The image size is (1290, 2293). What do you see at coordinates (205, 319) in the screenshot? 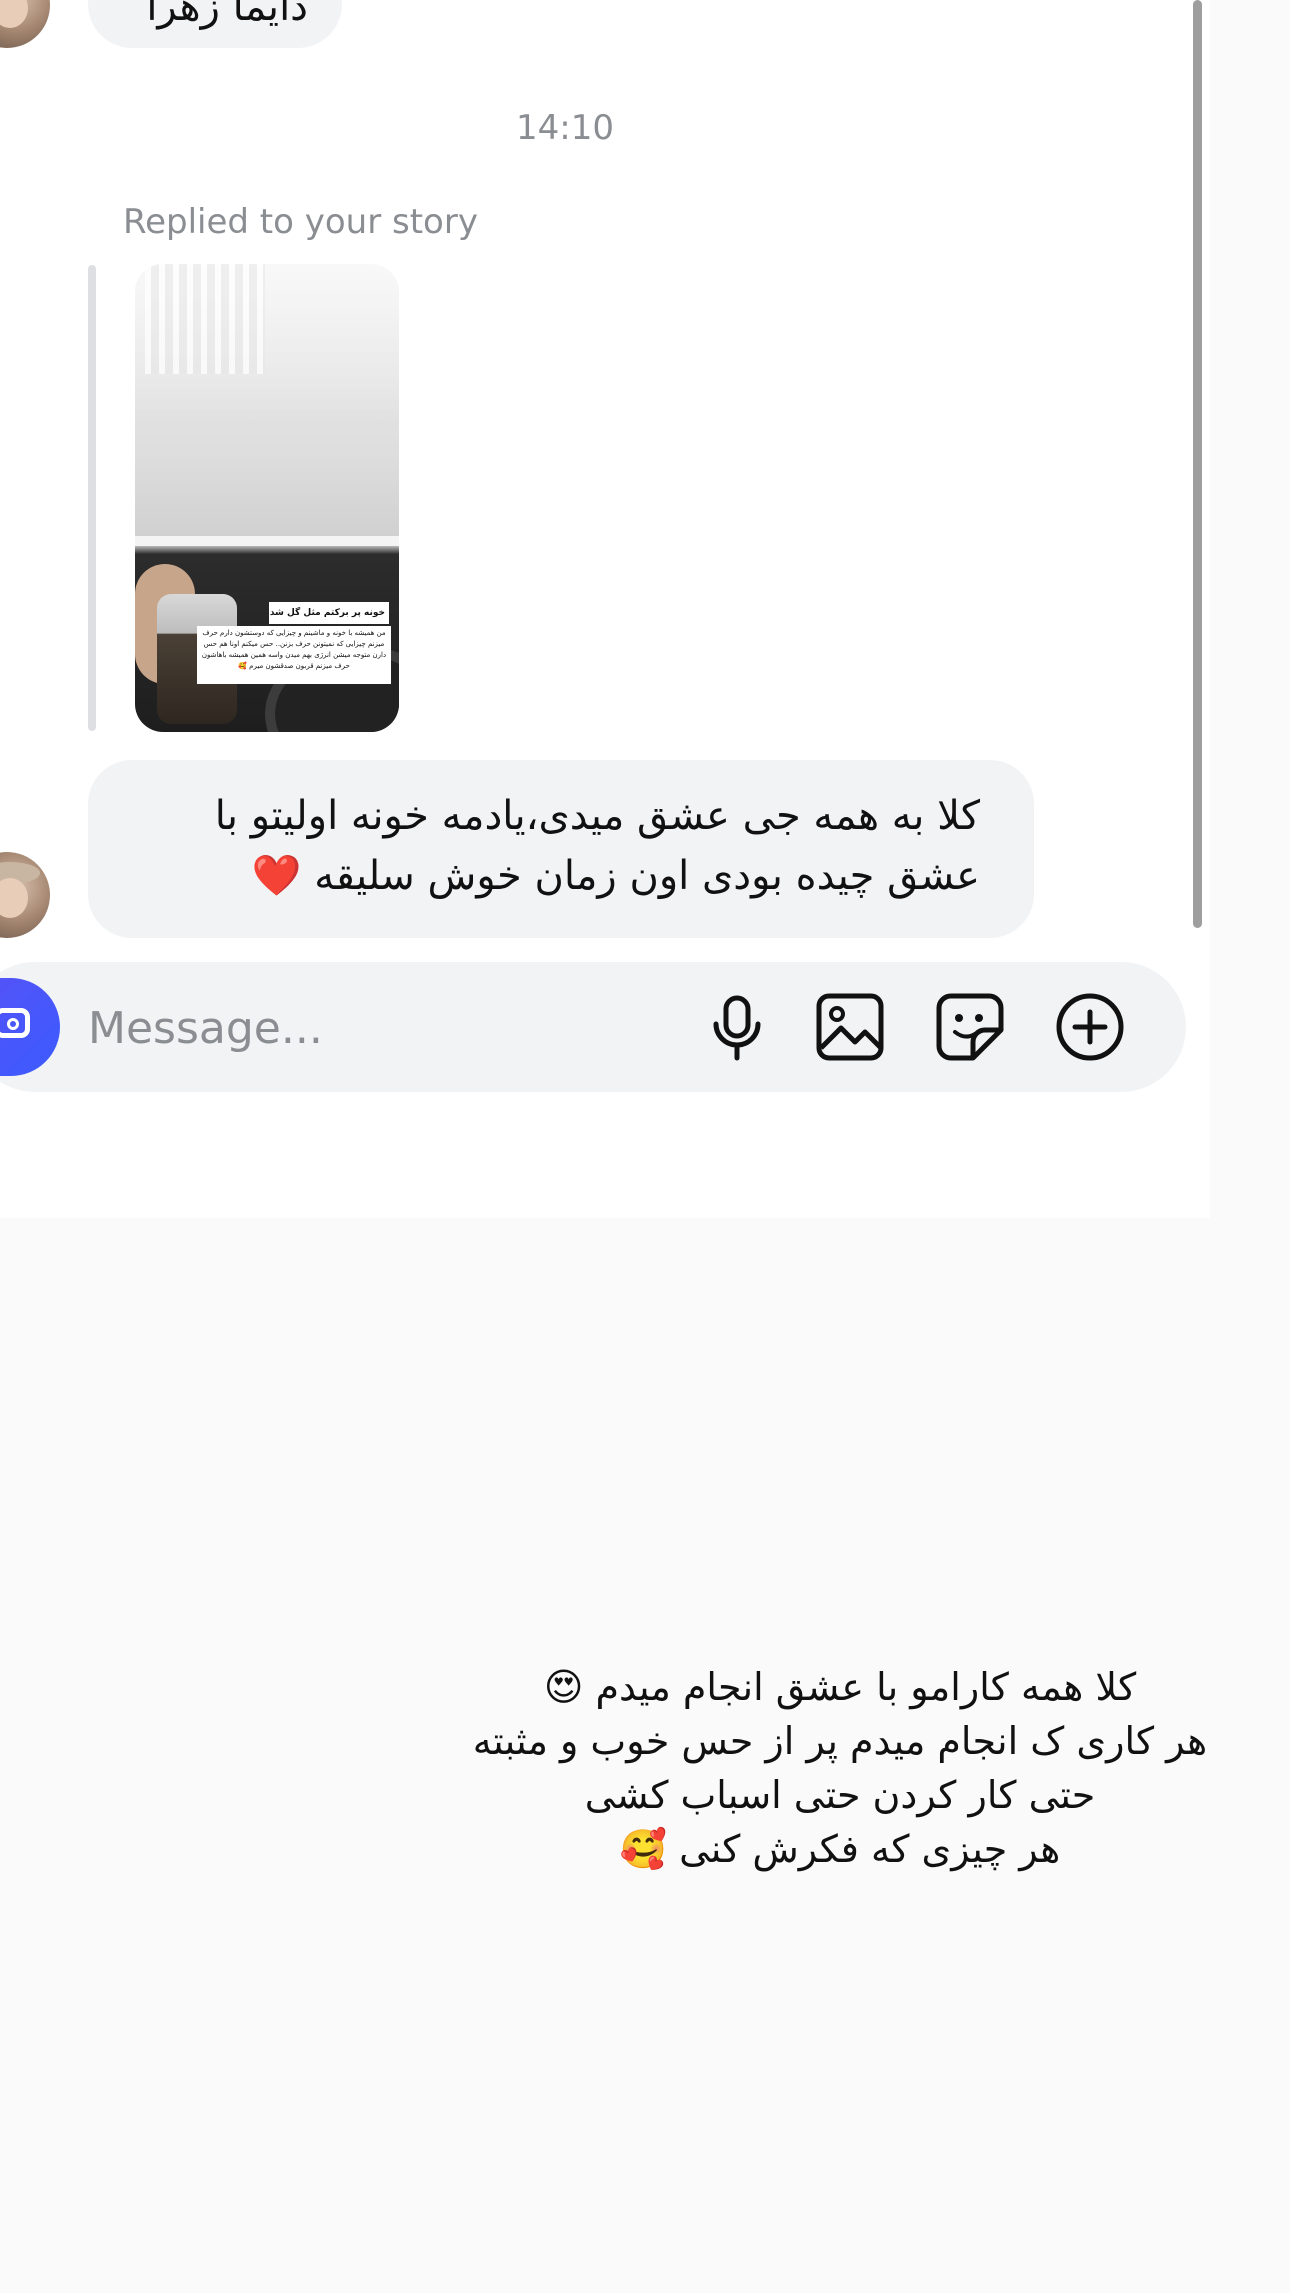
I see `story-curtain` at bounding box center [205, 319].